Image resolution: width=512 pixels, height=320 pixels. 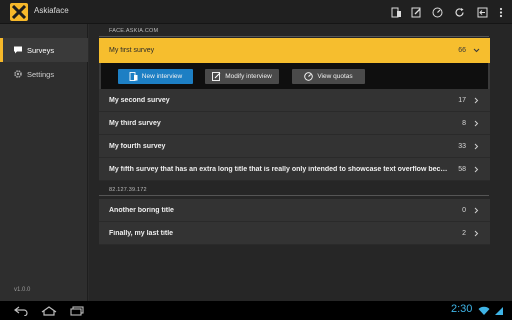 I want to click on app-title: Askiaface, so click(x=51, y=10).